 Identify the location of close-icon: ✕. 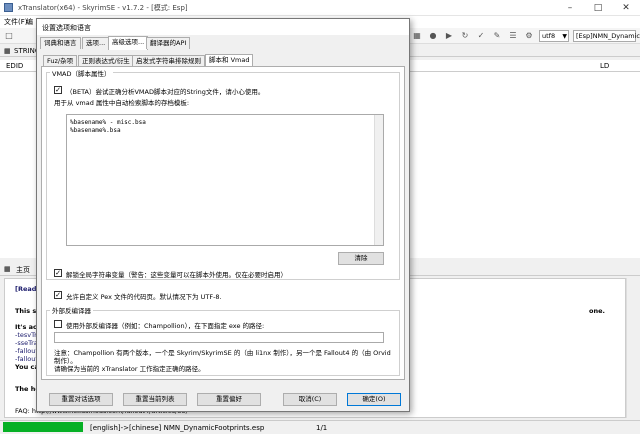
(626, 8).